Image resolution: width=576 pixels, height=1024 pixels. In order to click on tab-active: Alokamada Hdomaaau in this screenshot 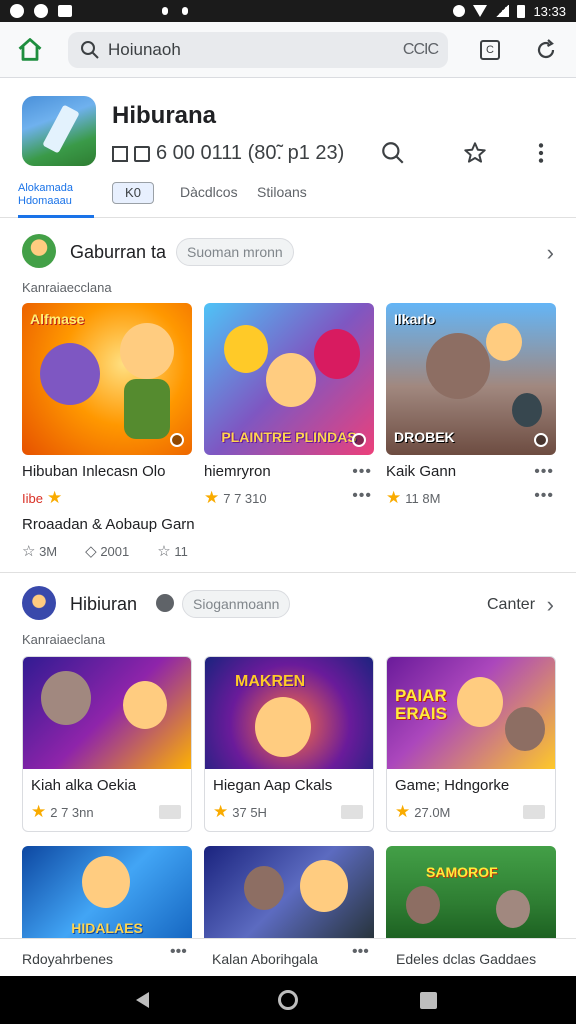, I will do `click(56, 198)`.